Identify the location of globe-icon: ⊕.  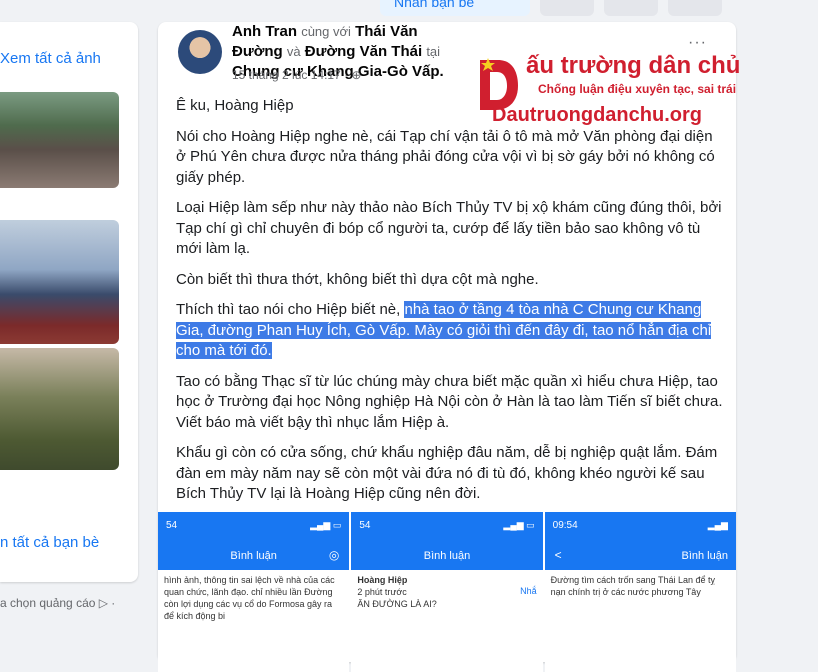
(356, 75).